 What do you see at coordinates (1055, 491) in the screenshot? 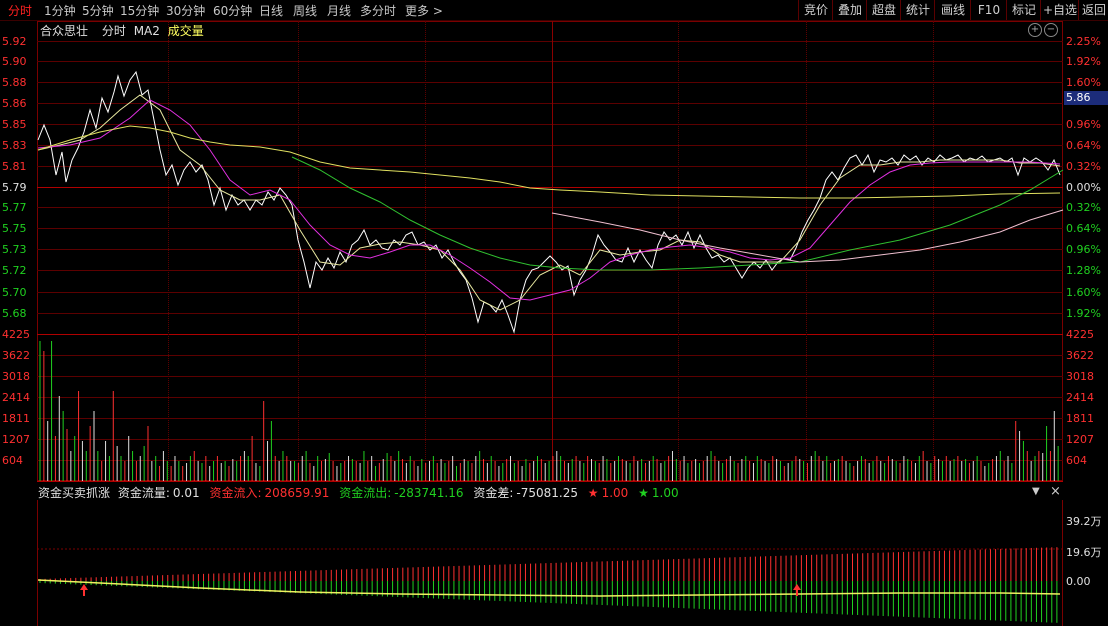
I see `close-icon: ×` at bounding box center [1055, 491].